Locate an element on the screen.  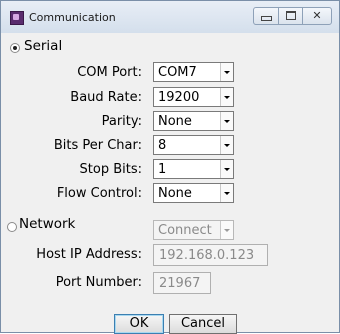
stop-bits-dropdown is located at coordinates (226, 169).